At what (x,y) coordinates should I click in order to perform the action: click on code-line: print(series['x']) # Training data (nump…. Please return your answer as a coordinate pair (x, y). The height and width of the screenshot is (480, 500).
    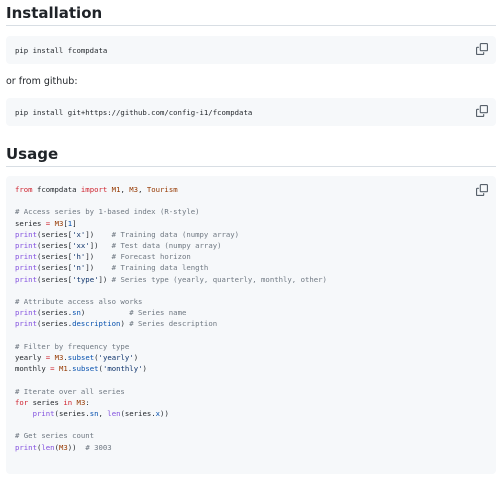
    Looking at the image, I should click on (127, 234).